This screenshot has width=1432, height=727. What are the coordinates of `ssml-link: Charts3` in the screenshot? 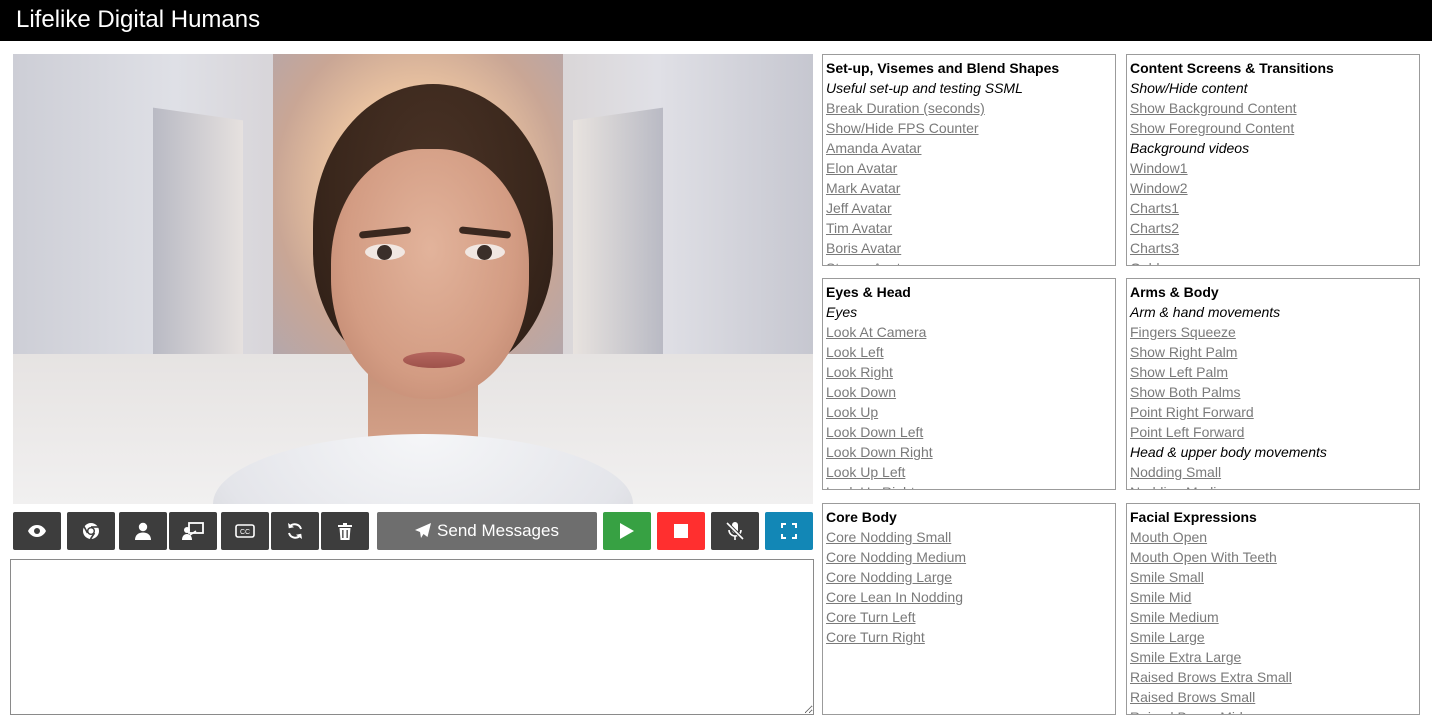 It's located at (1273, 248).